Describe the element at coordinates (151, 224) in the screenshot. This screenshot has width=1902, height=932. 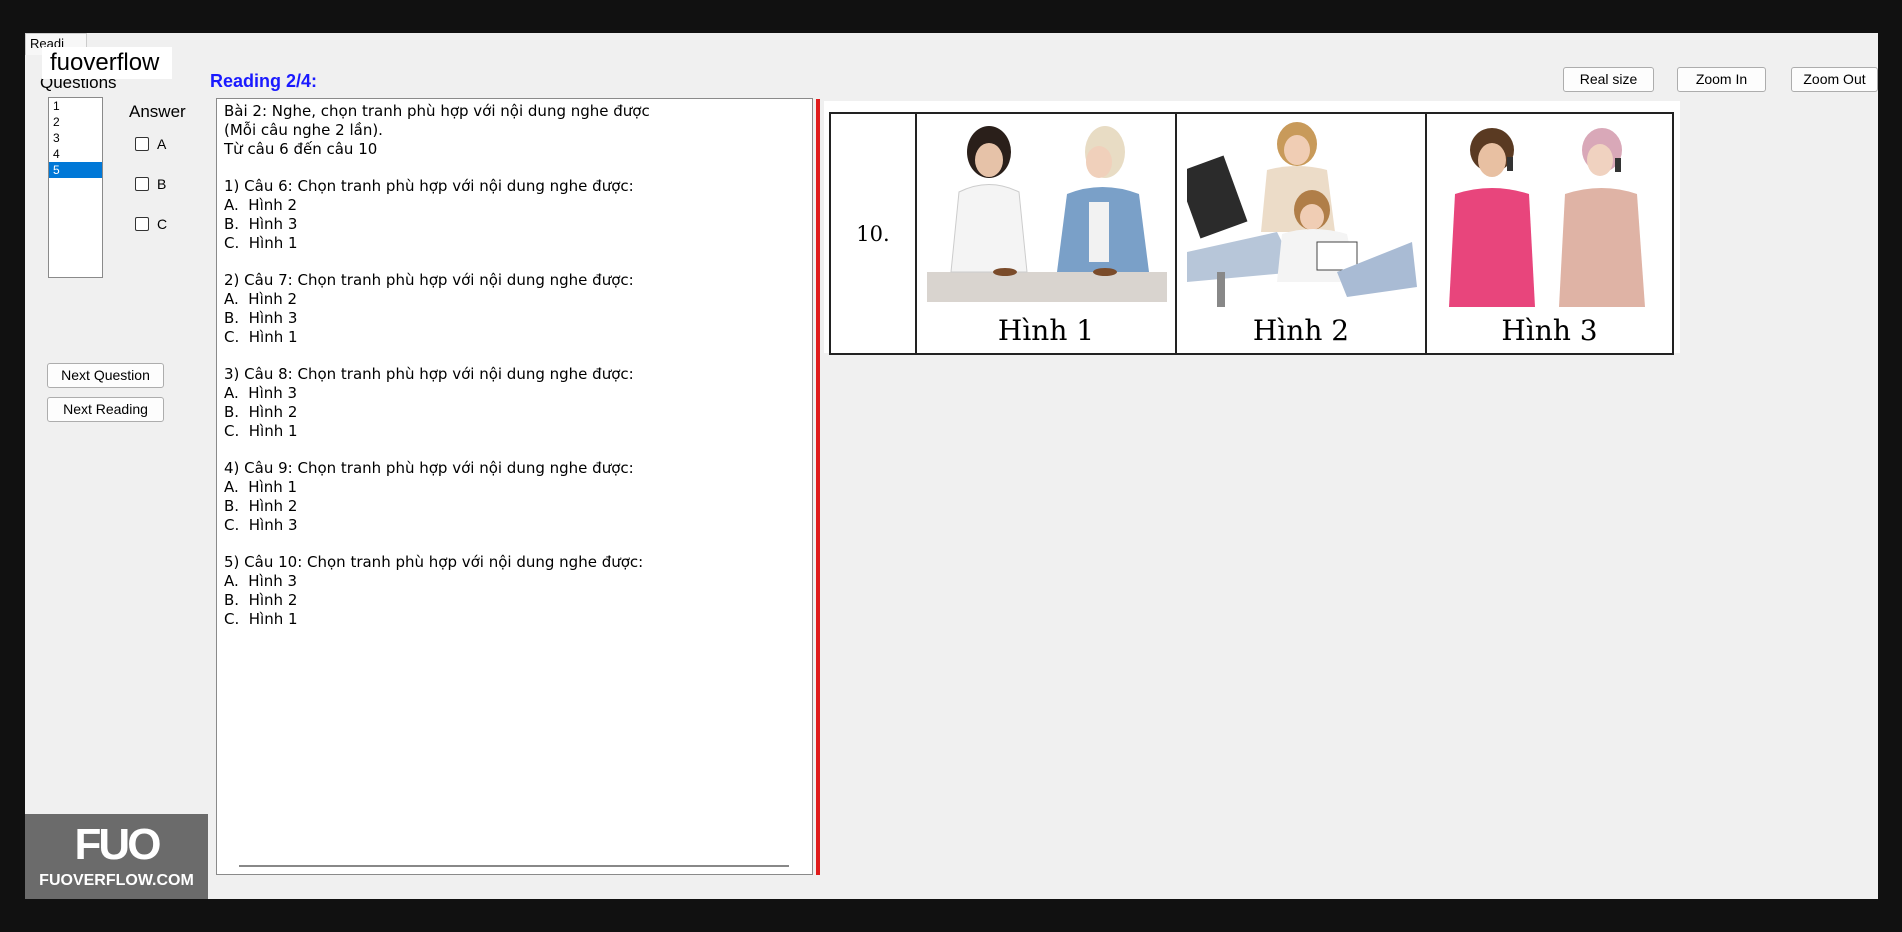
I see `answer-option-c: C` at that location.